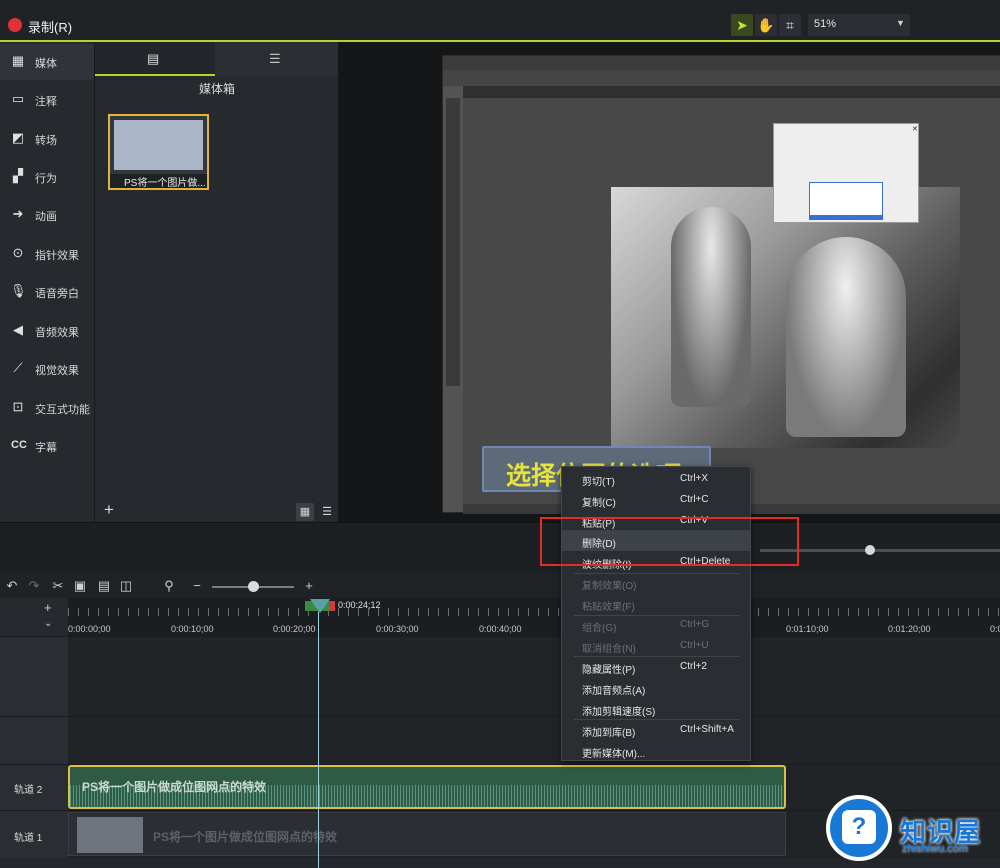 The height and width of the screenshot is (868, 1000). I want to click on track-header-2: 轨道 2, so click(34, 787).